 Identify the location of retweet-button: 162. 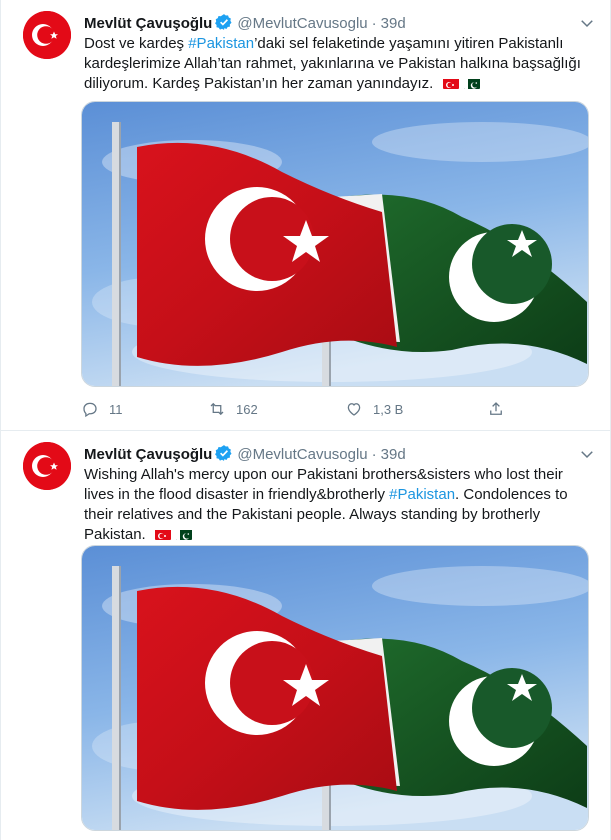
(233, 409).